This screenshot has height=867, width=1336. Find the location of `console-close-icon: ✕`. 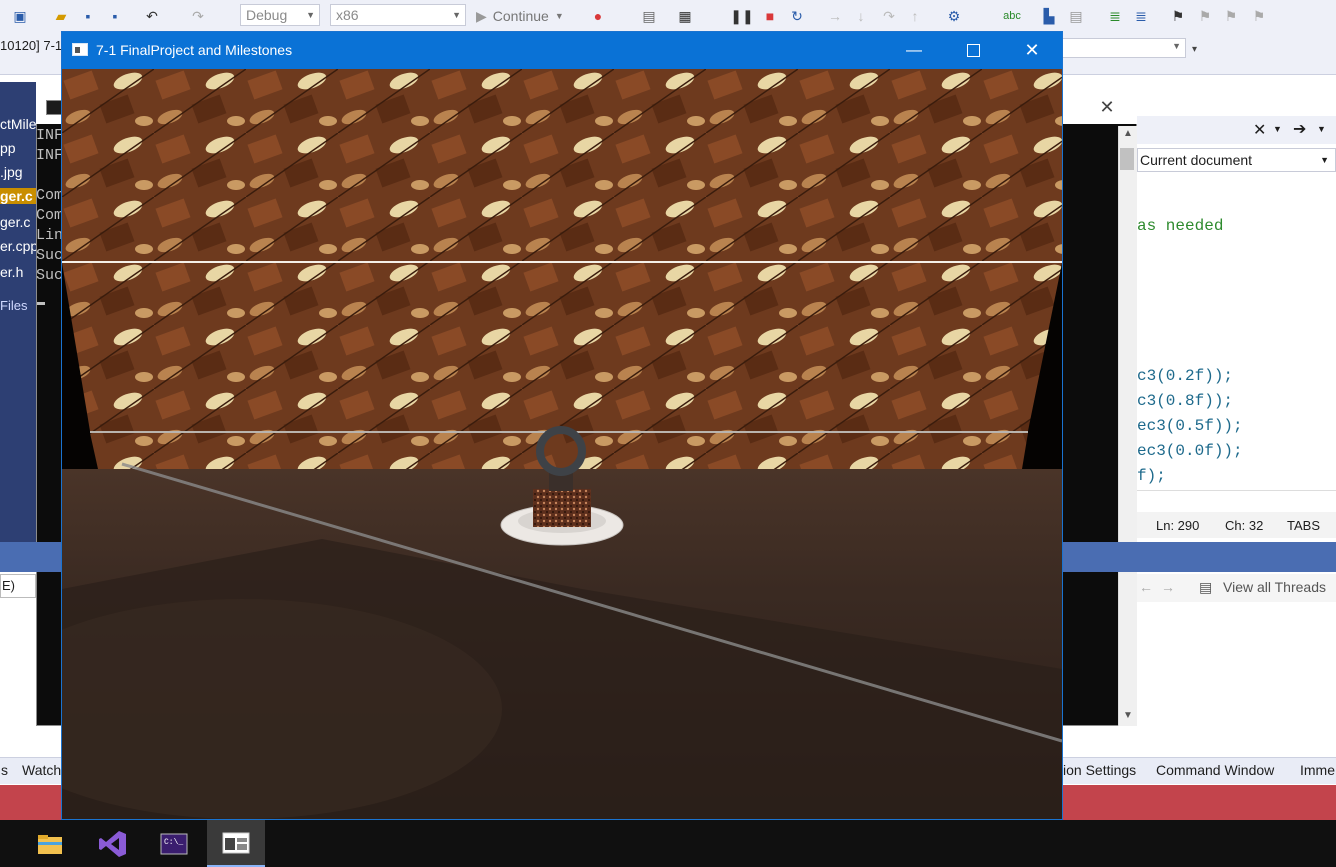

console-close-icon: ✕ is located at coordinates (1107, 107).